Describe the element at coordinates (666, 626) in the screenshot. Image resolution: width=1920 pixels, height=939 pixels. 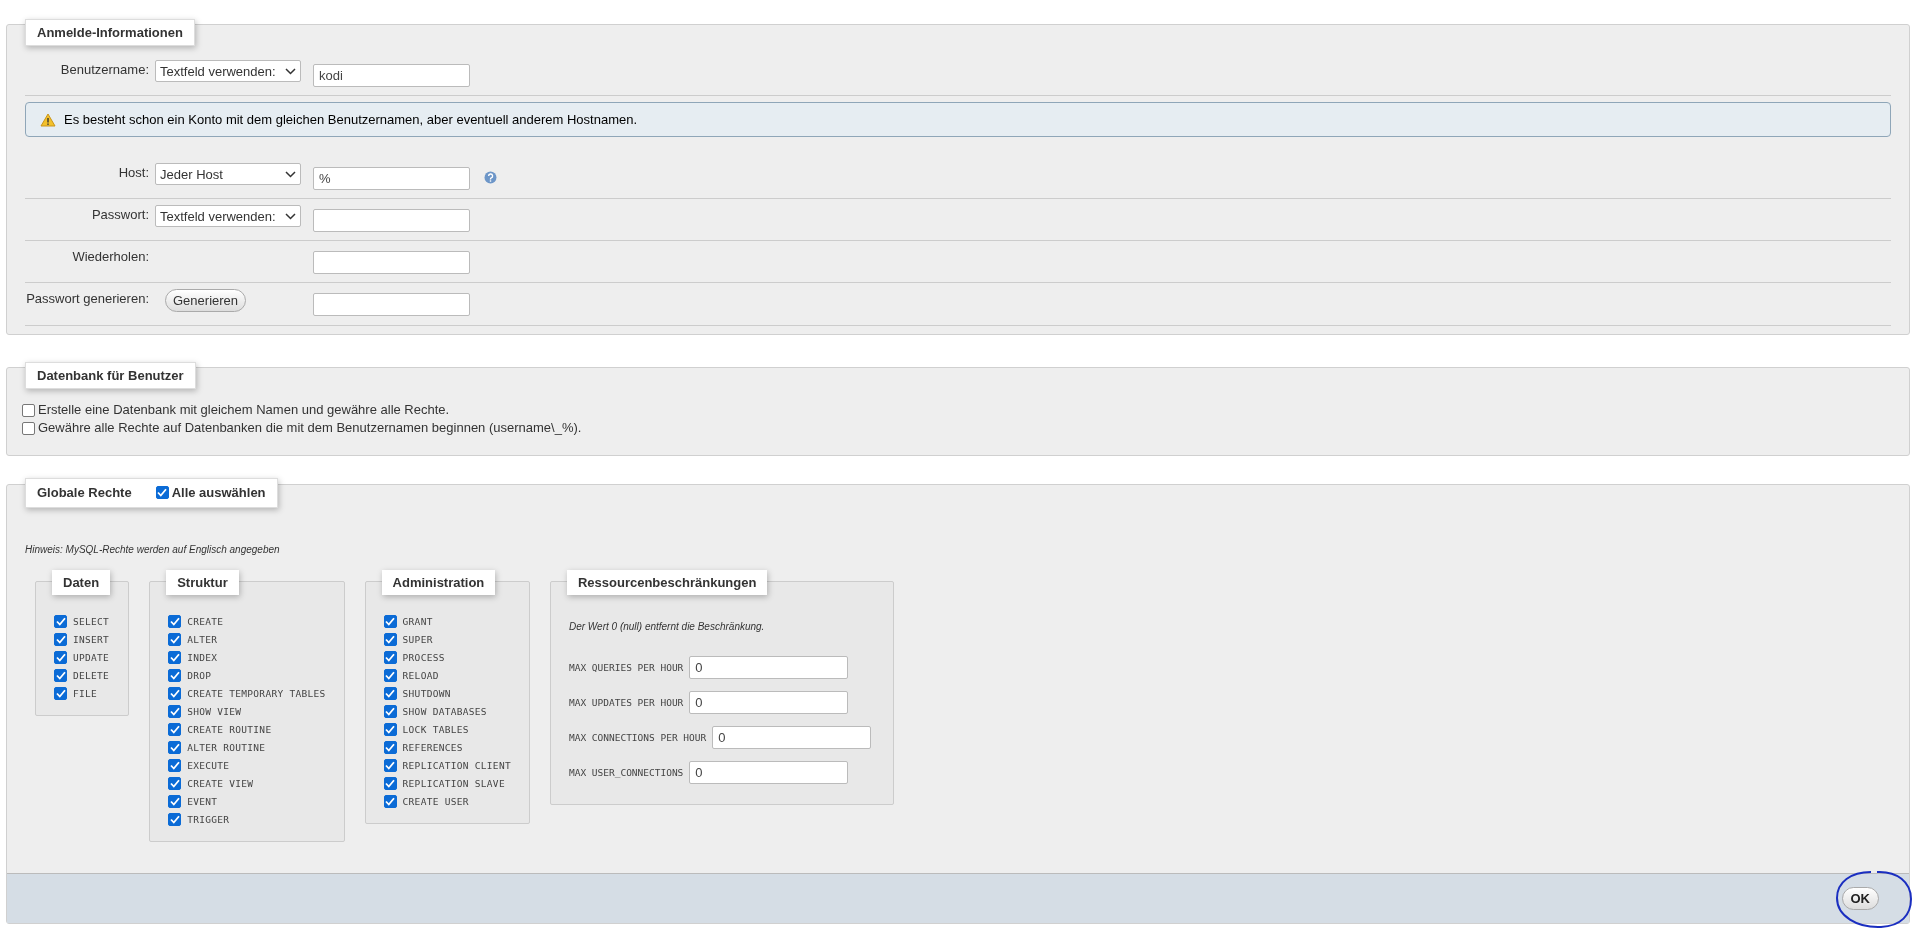
I see `limits-note: Der Wert 0 (null) entfernt die Beschränkung.` at that location.